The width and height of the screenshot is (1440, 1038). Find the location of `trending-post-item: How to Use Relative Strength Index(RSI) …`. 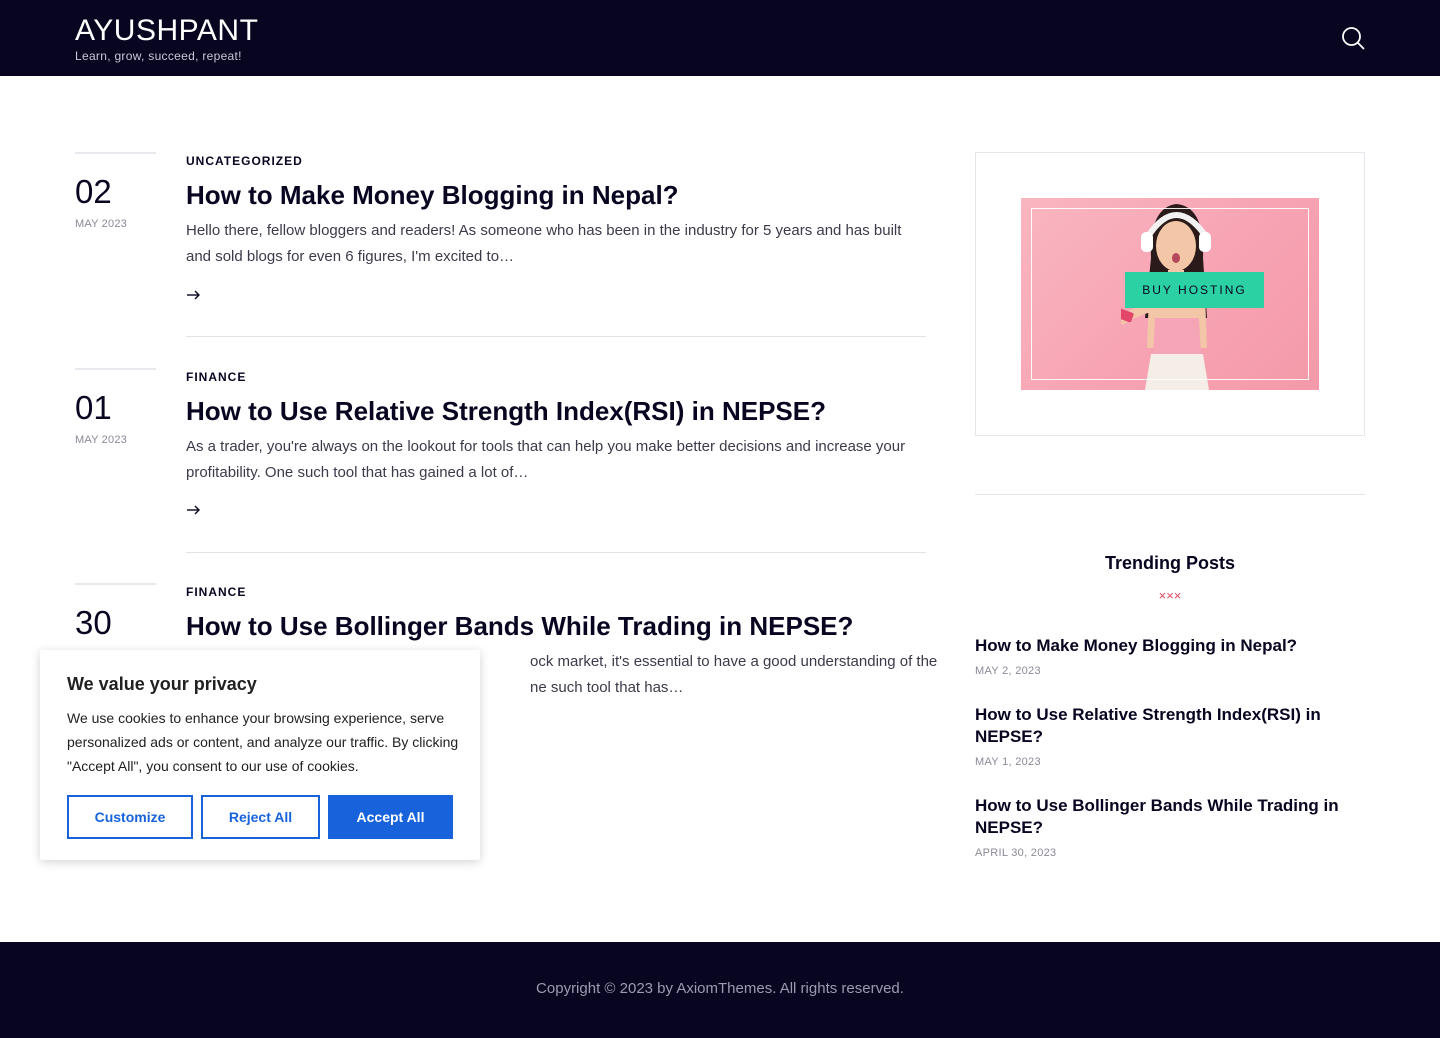

trending-post-item: How to Use Relative Strength Index(RSI) … is located at coordinates (1170, 736).